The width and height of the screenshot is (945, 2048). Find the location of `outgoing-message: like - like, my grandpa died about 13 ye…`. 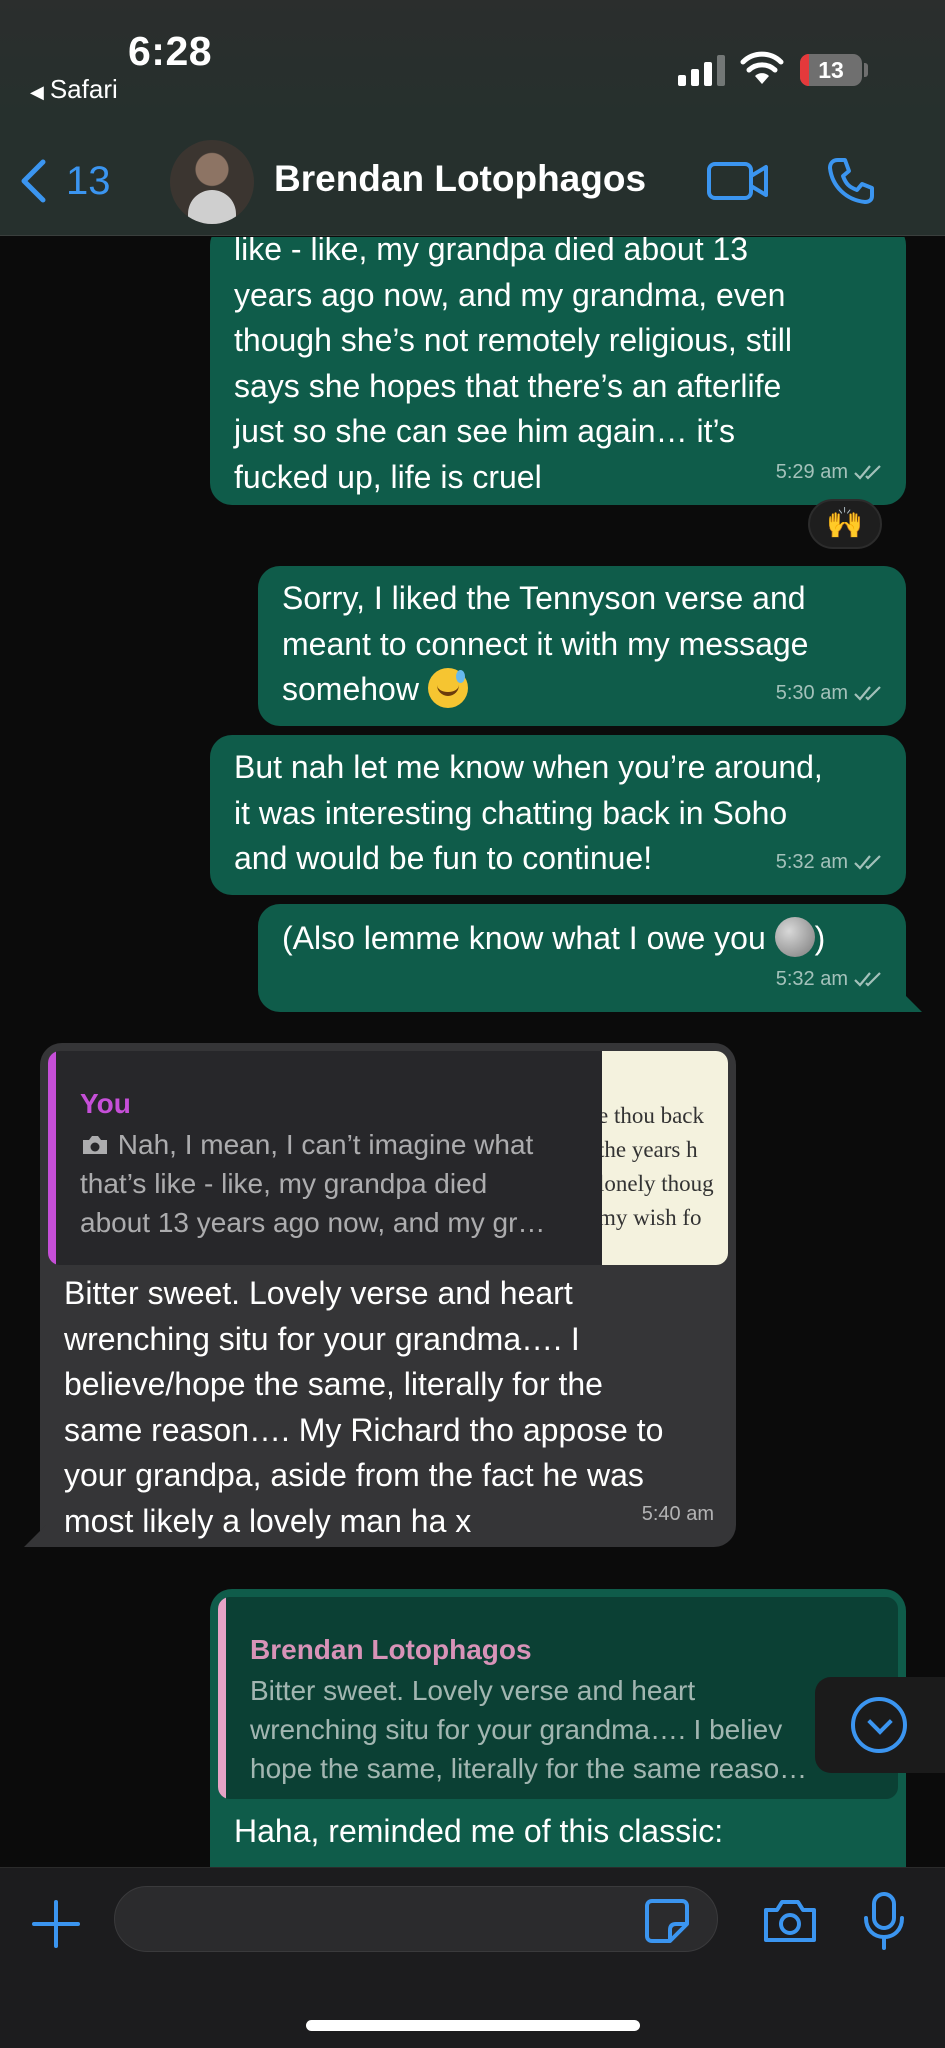

outgoing-message: like - like, my grandpa died about 13 ye… is located at coordinates (558, 371).